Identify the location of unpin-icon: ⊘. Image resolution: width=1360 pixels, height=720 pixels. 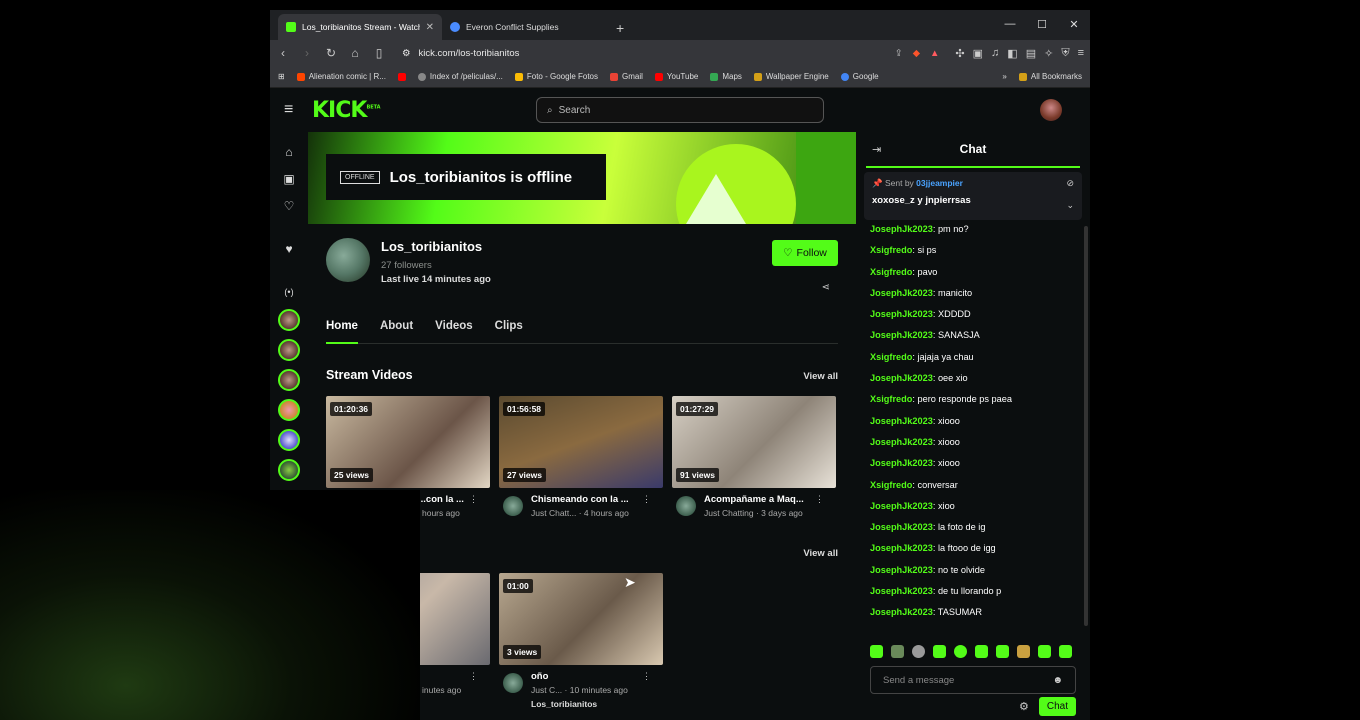
(1070, 183).